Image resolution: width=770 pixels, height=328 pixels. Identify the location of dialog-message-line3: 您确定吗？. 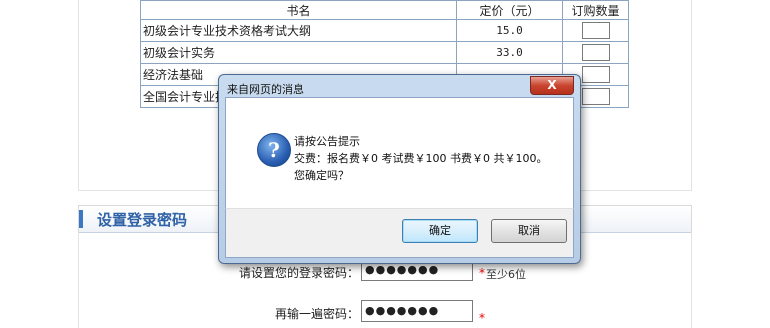
(321, 175).